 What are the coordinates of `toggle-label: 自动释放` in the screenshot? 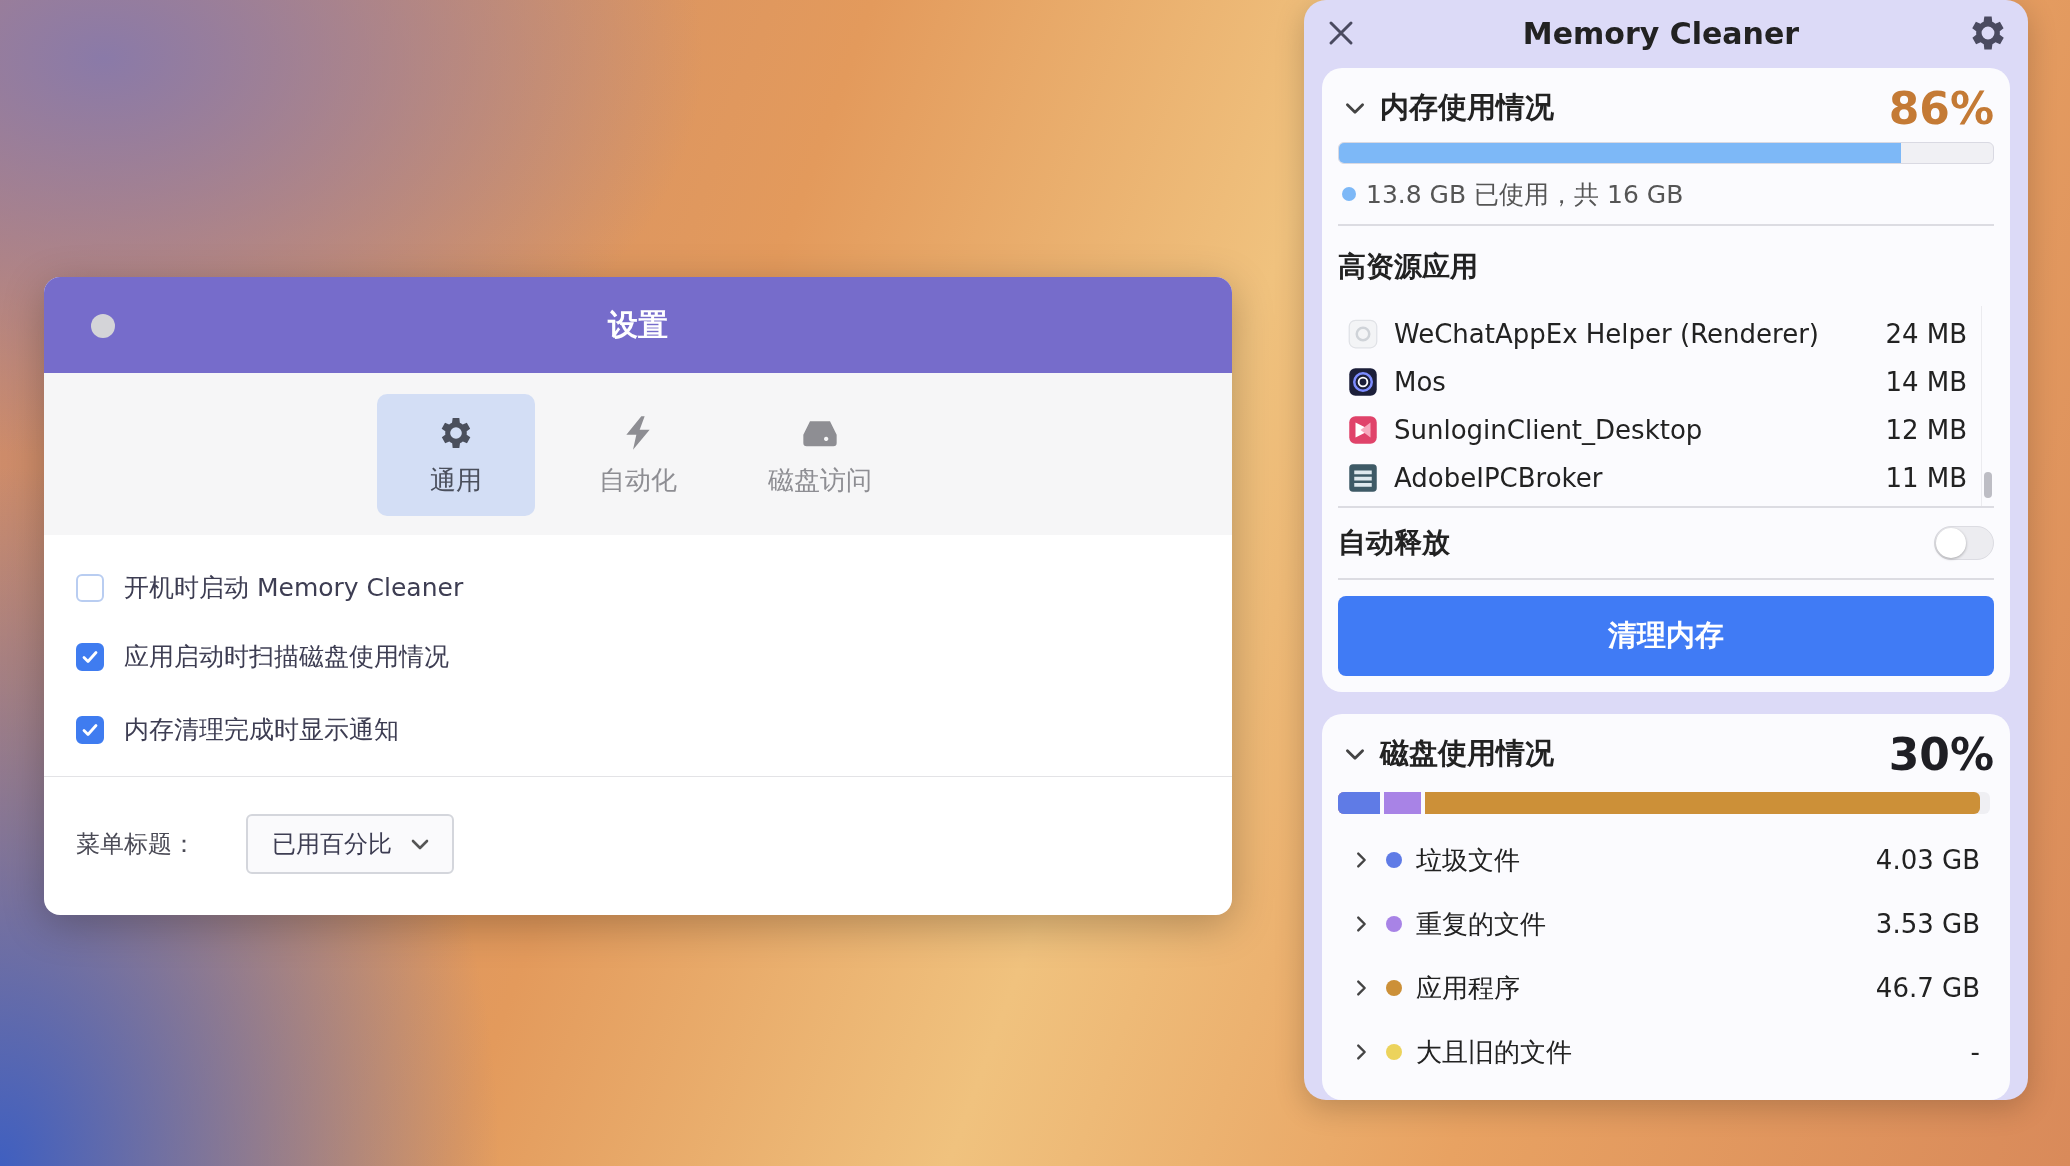 It's located at (1394, 543).